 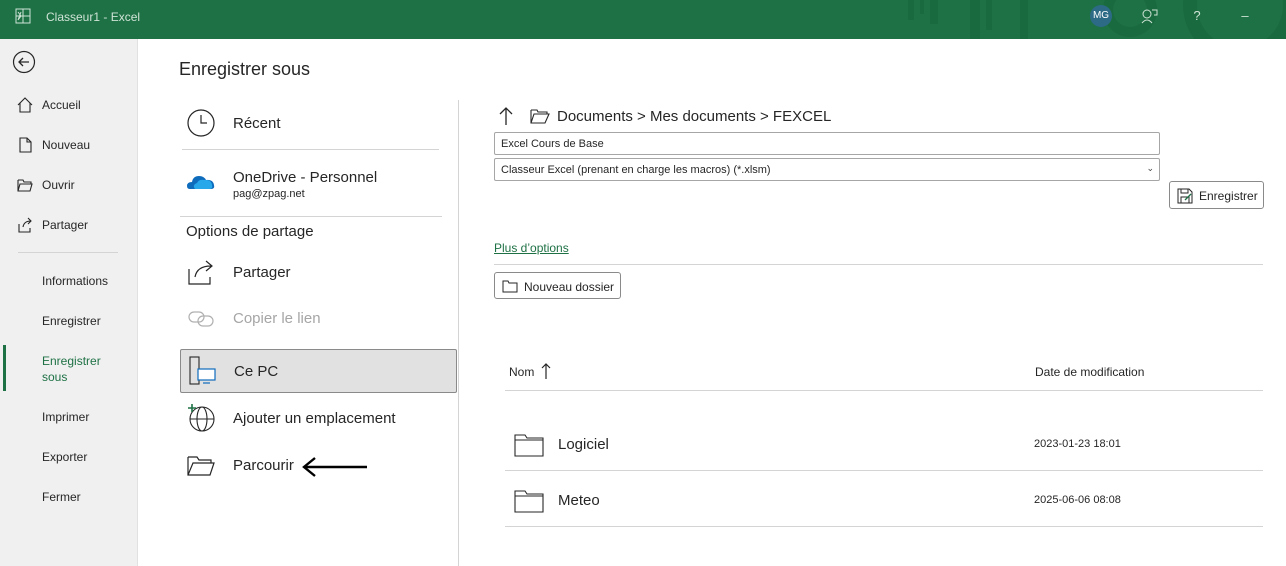 What do you see at coordinates (201, 466) in the screenshot?
I see `folder-open-icon` at bounding box center [201, 466].